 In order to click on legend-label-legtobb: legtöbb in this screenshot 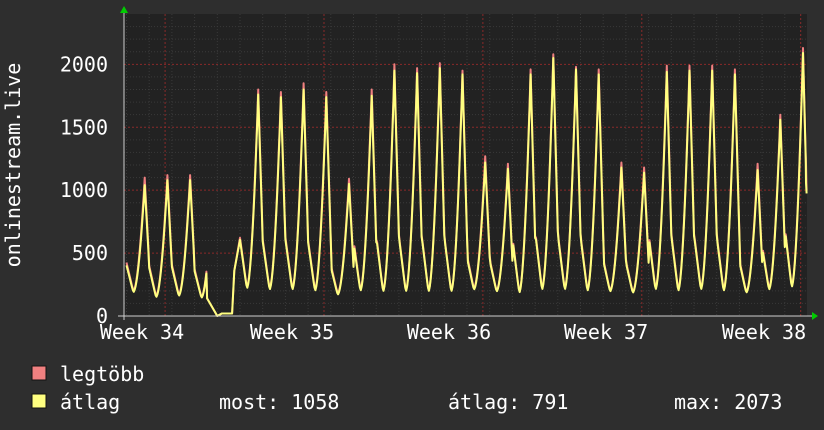, I will do `click(102, 374)`.